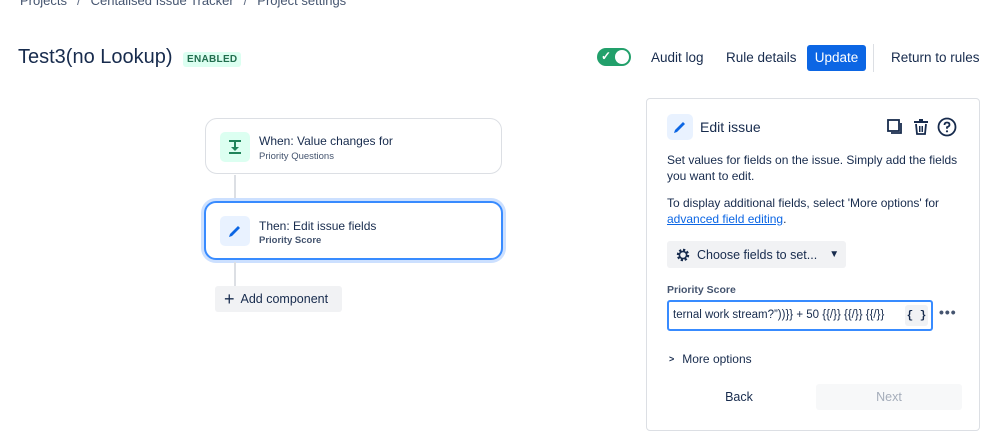  Describe the element at coordinates (301, 4) in the screenshot. I see `breadcrumb-item-project-settings: Project settings` at that location.